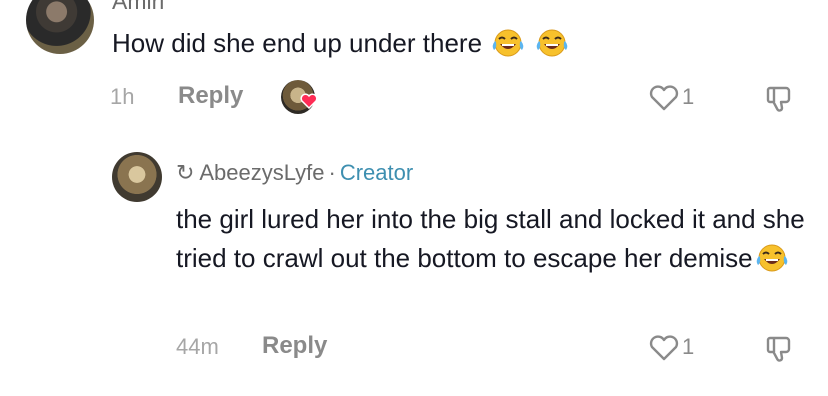 This screenshot has width=828, height=396. I want to click on reply-timestamp: 44m, so click(197, 346).